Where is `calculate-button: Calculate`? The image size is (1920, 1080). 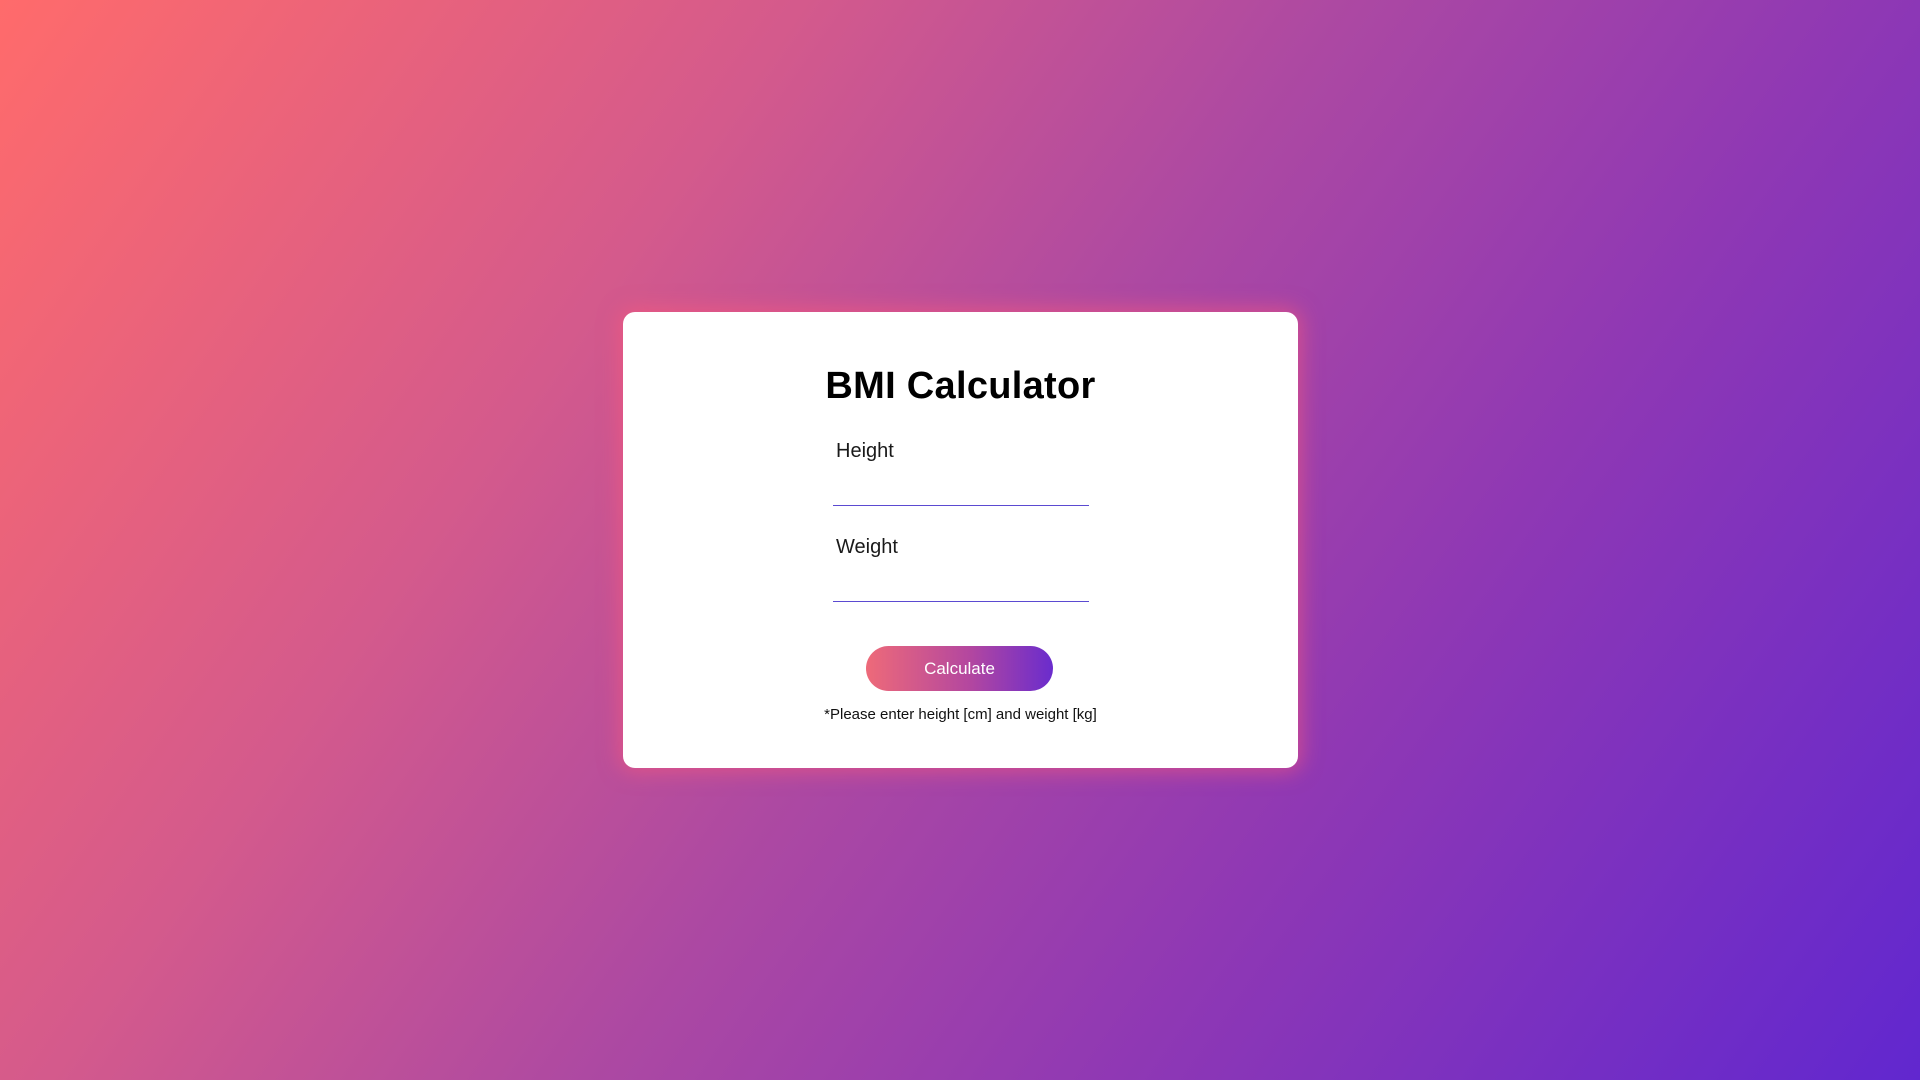
calculate-button: Calculate is located at coordinates (959, 668).